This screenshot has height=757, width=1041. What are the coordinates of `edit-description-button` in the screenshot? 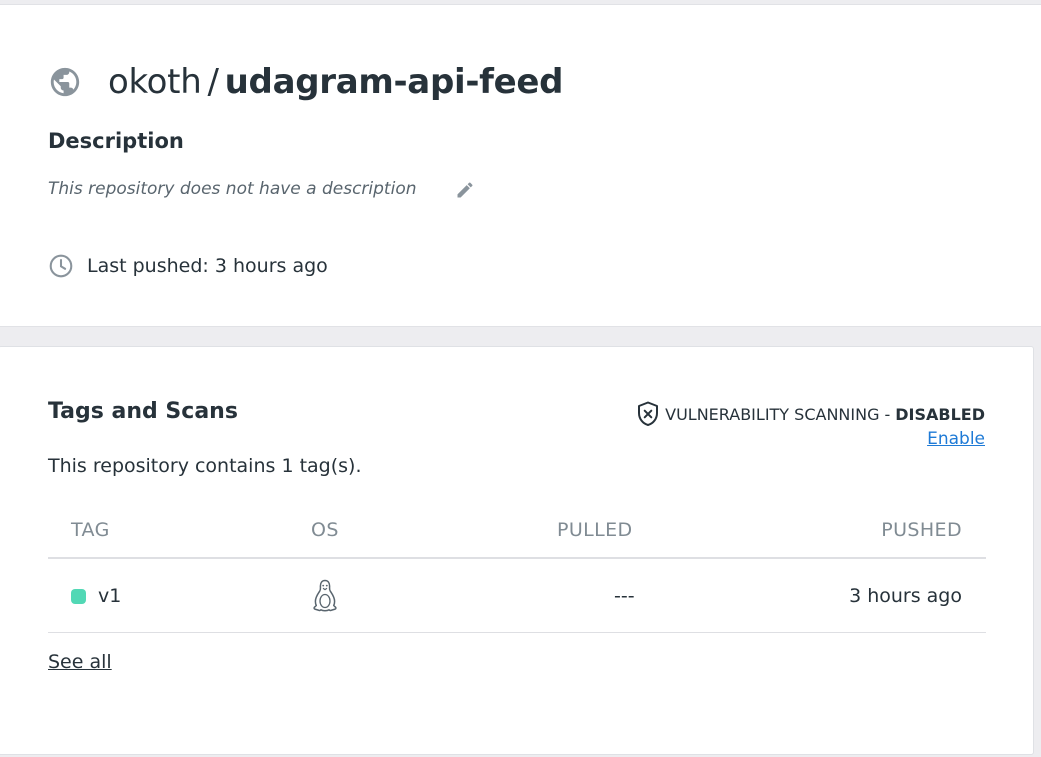 It's located at (465, 190).